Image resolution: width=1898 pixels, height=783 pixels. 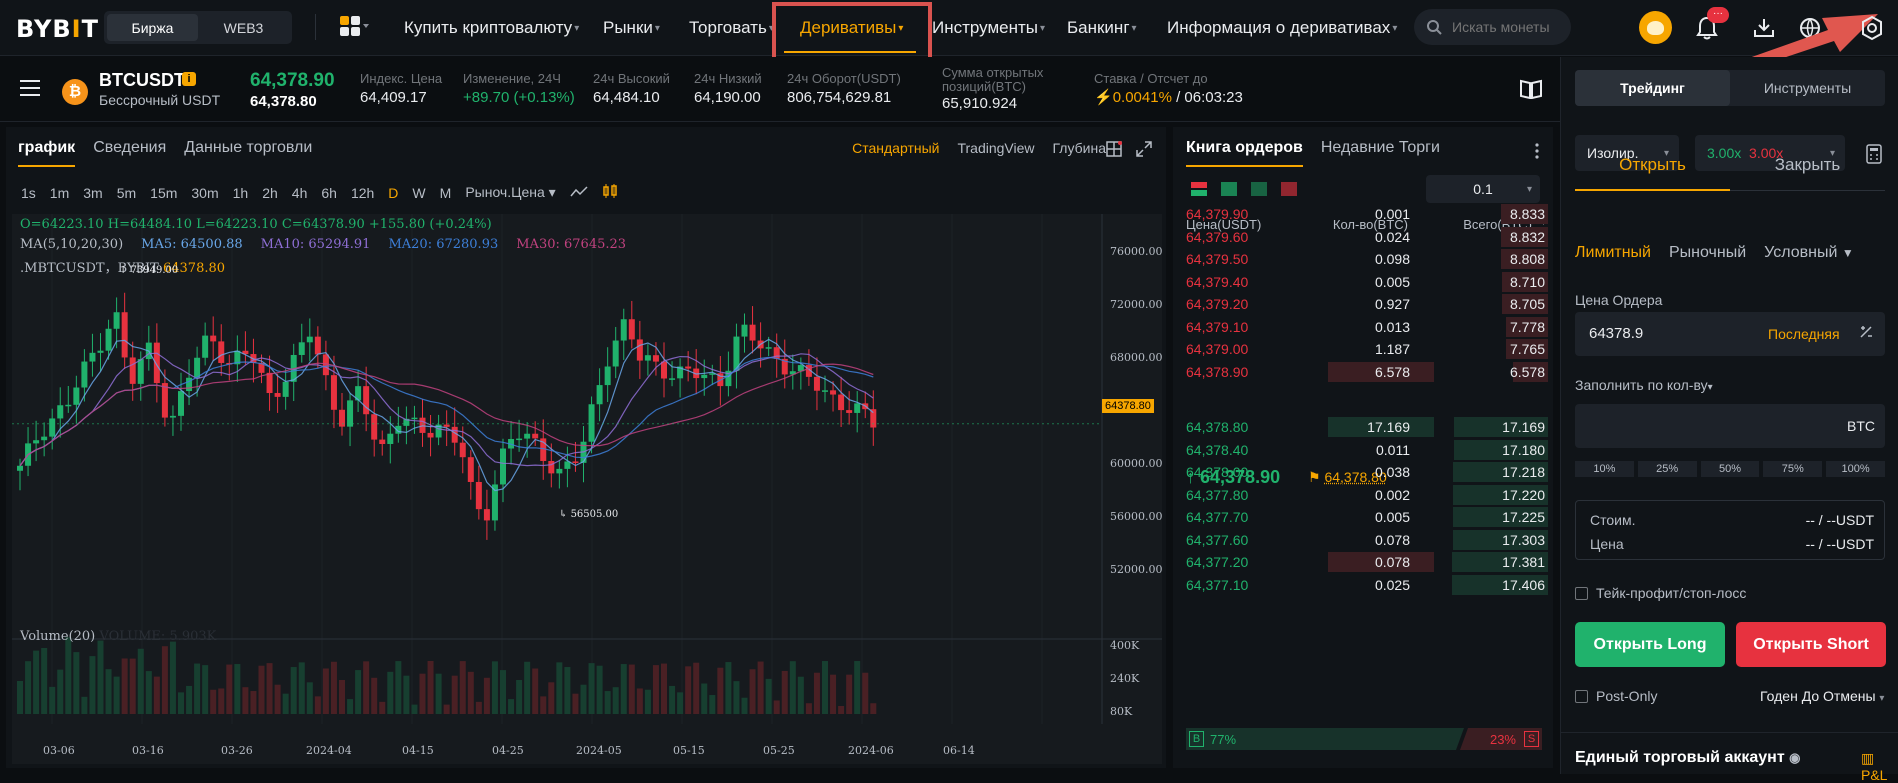 I want to click on percent-50: 50%, so click(x=1730, y=469).